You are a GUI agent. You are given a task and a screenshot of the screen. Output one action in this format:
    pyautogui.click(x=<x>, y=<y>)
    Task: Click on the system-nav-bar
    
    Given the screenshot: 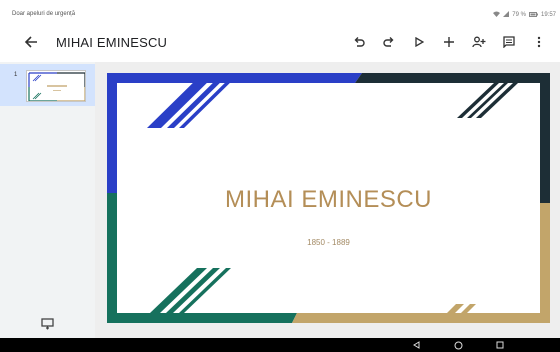 What is the action you would take?
    pyautogui.click(x=280, y=345)
    